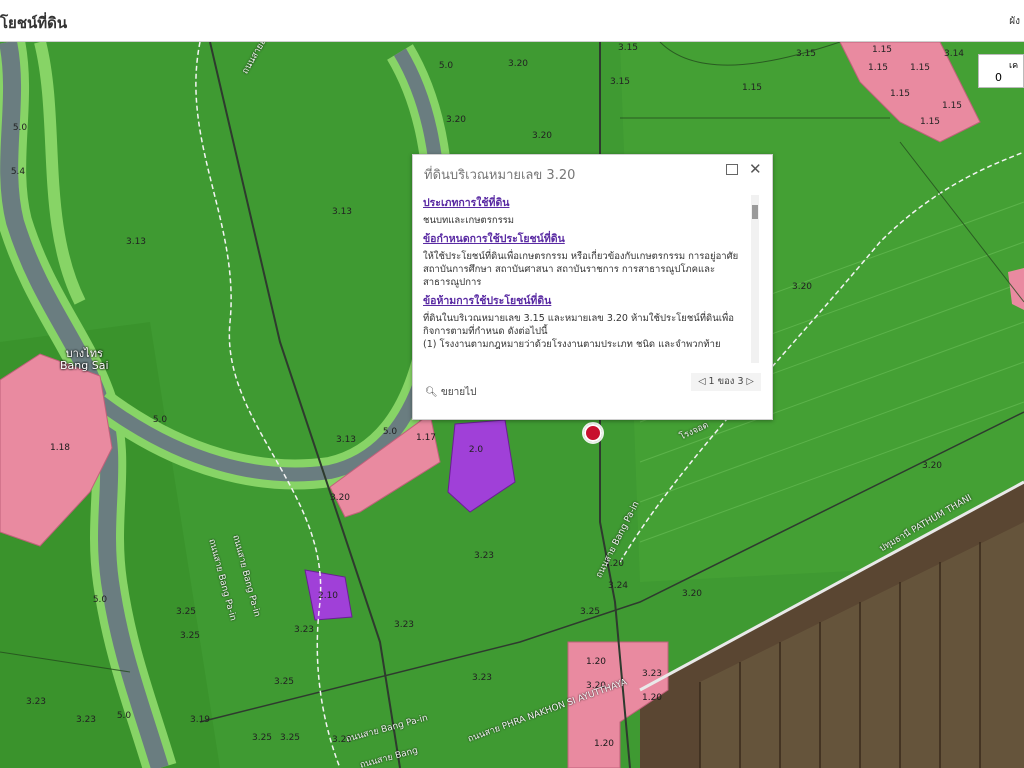  Describe the element at coordinates (200, 720) in the screenshot. I see `zone-label: 3.19` at that location.